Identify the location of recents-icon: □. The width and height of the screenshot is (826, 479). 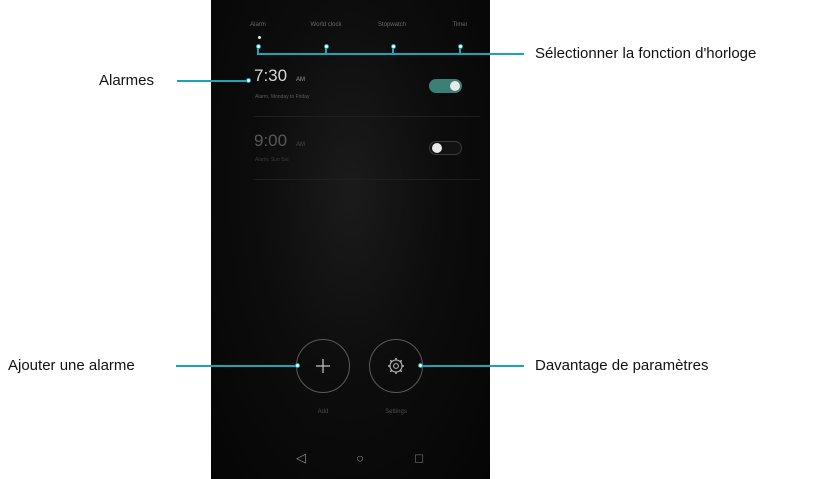
(419, 458).